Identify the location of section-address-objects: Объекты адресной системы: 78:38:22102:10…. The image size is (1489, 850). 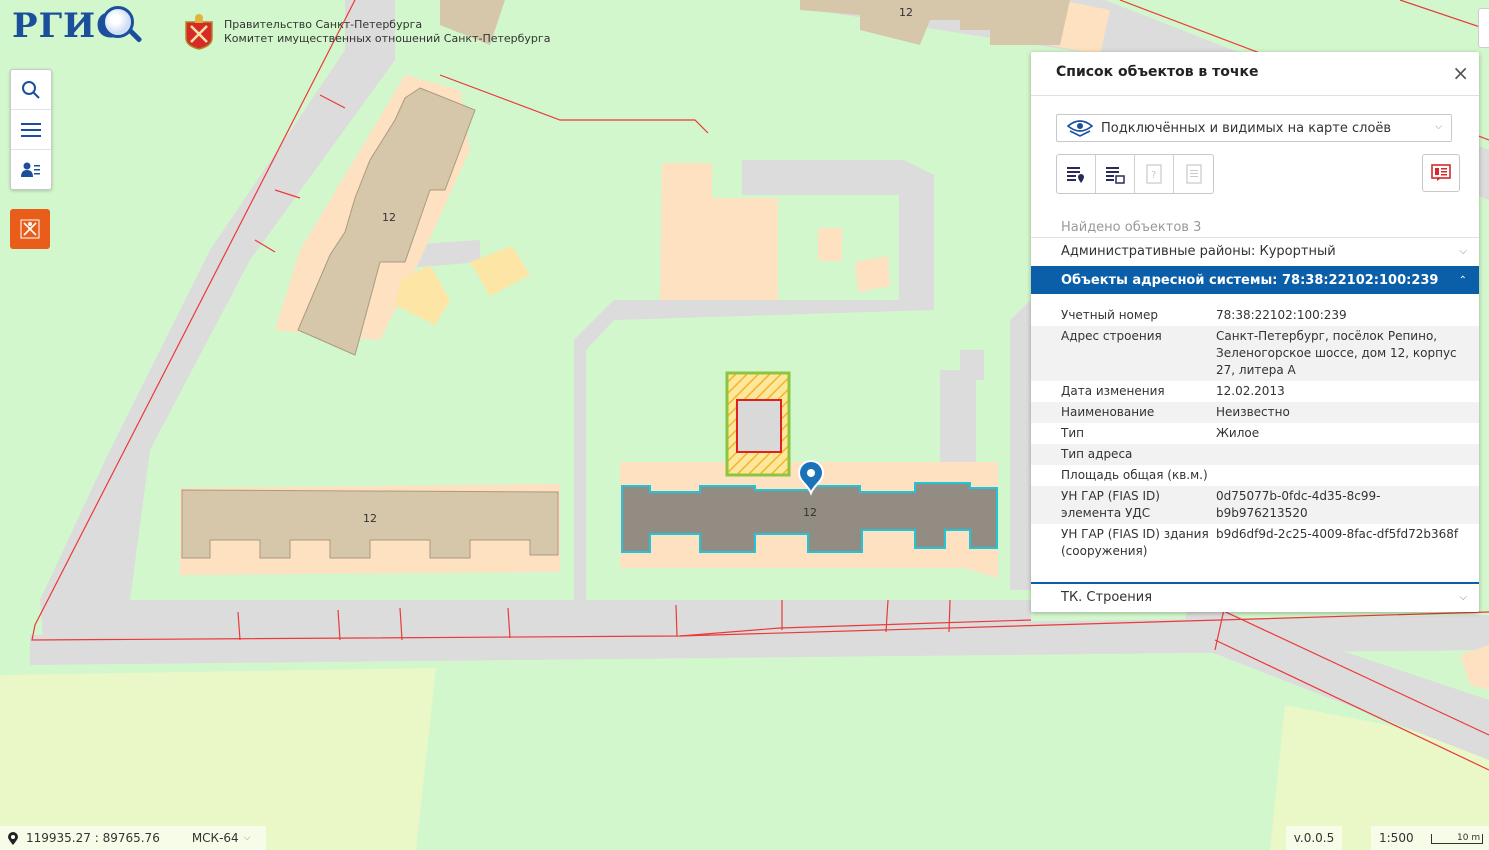
(1255, 280).